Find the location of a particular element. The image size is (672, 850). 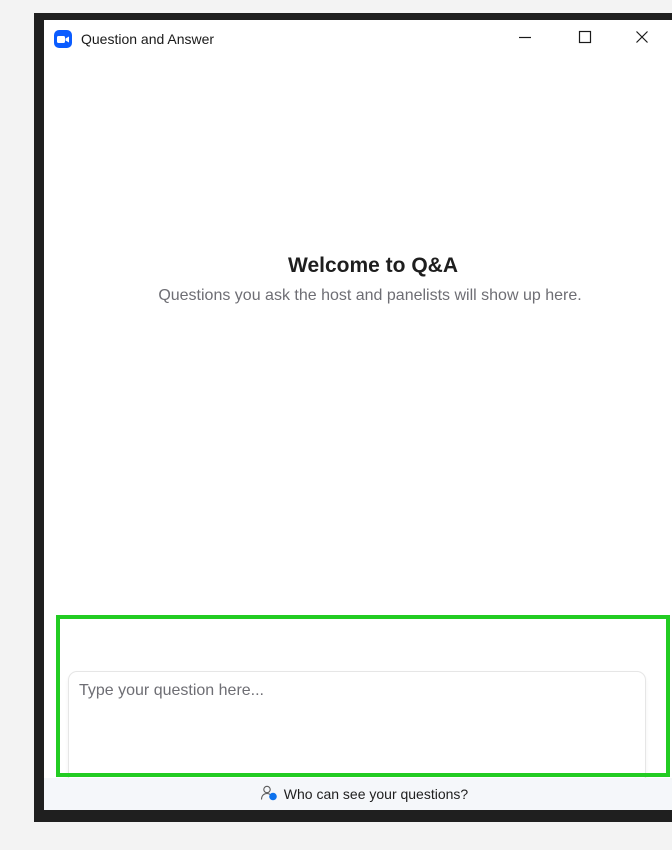

window-title: Question and Answer is located at coordinates (148, 39).